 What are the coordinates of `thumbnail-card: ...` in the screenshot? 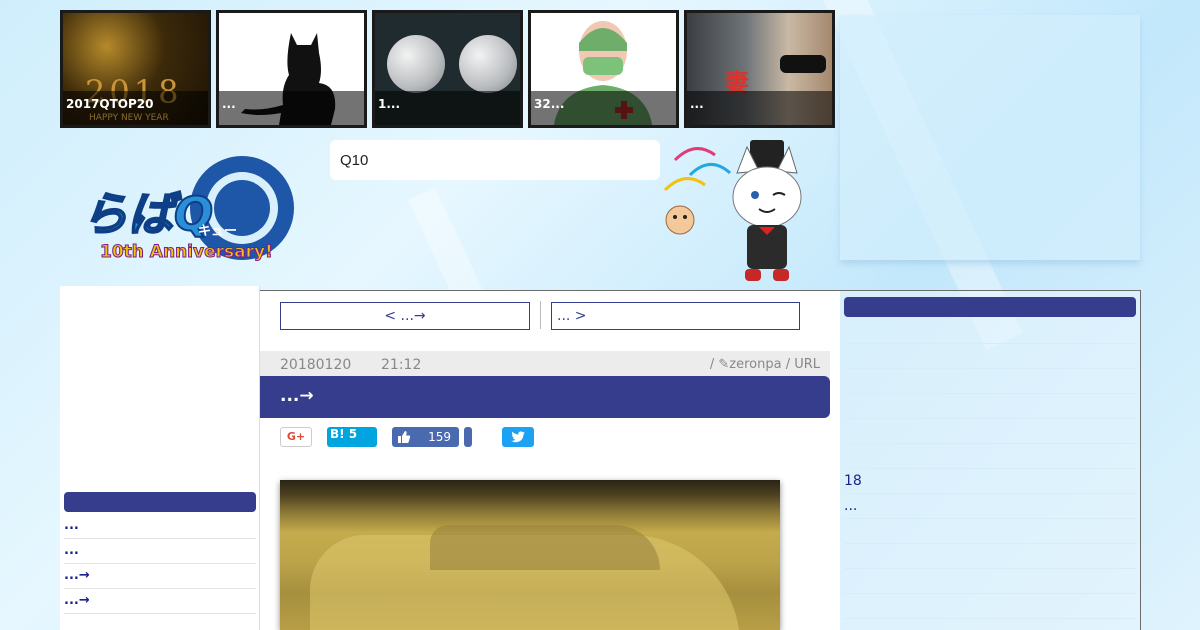 It's located at (291, 69).